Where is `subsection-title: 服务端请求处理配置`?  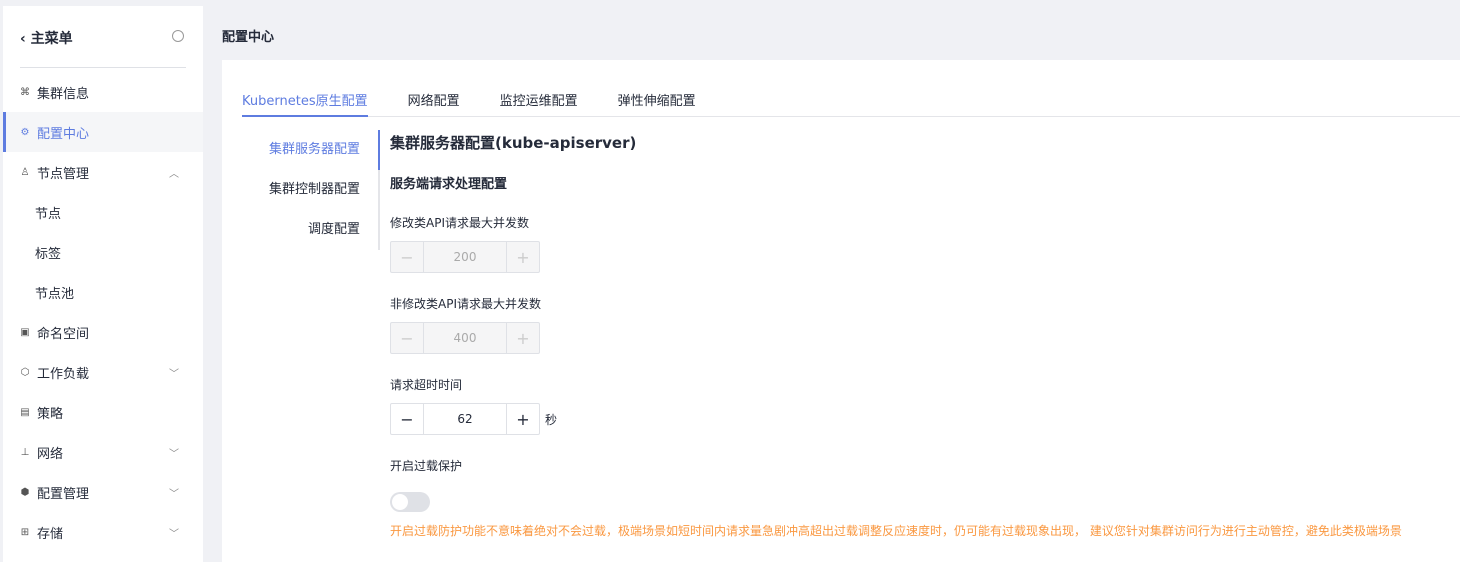
subsection-title: 服务端请求处理配置 is located at coordinates (449, 184).